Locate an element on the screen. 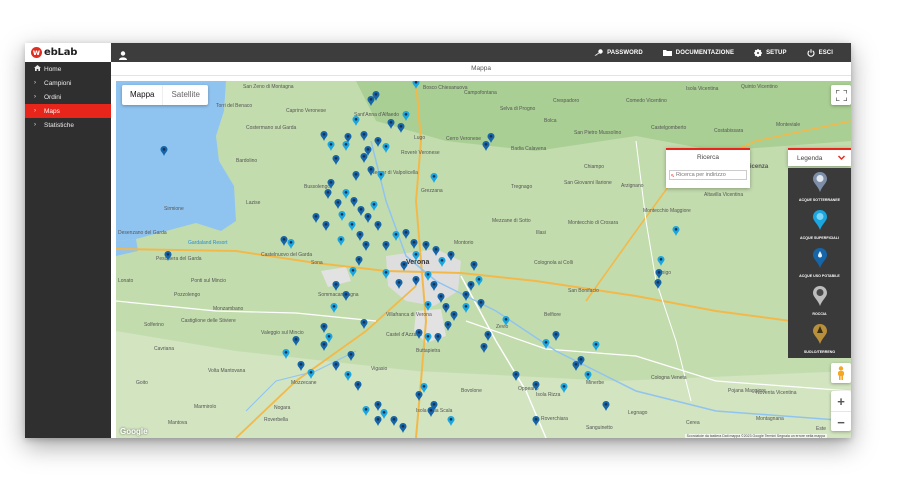 The height and width of the screenshot is (481, 898). setup-link: SETUP is located at coordinates (770, 52).